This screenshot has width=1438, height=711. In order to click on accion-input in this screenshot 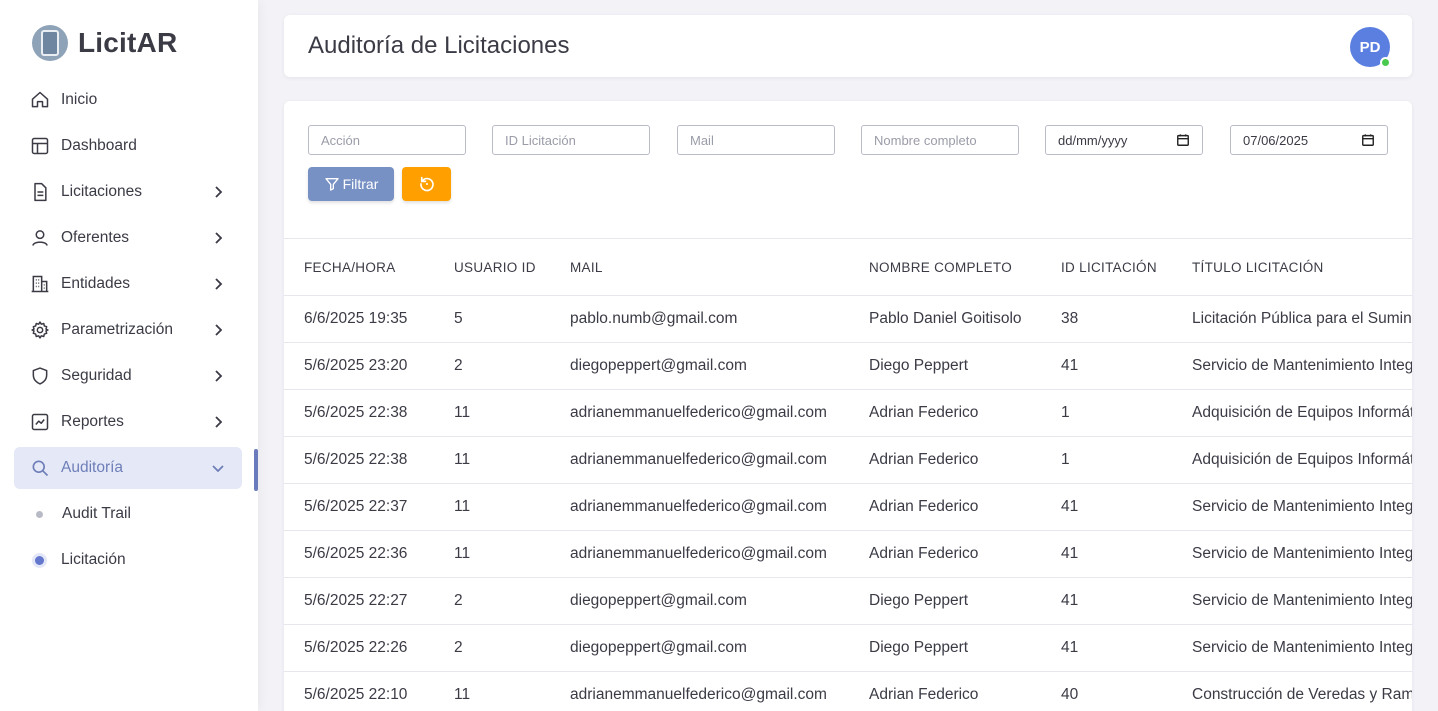, I will do `click(387, 140)`.